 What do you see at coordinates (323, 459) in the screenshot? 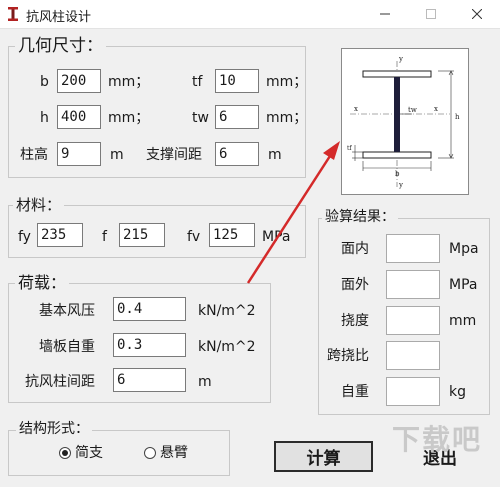
I see `calculate-button-label: 计算` at bounding box center [323, 459].